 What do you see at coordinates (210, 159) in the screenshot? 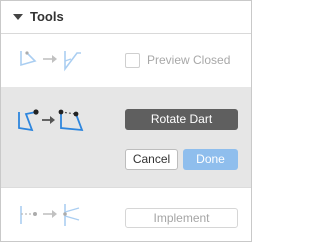
I see `done-button: Done` at bounding box center [210, 159].